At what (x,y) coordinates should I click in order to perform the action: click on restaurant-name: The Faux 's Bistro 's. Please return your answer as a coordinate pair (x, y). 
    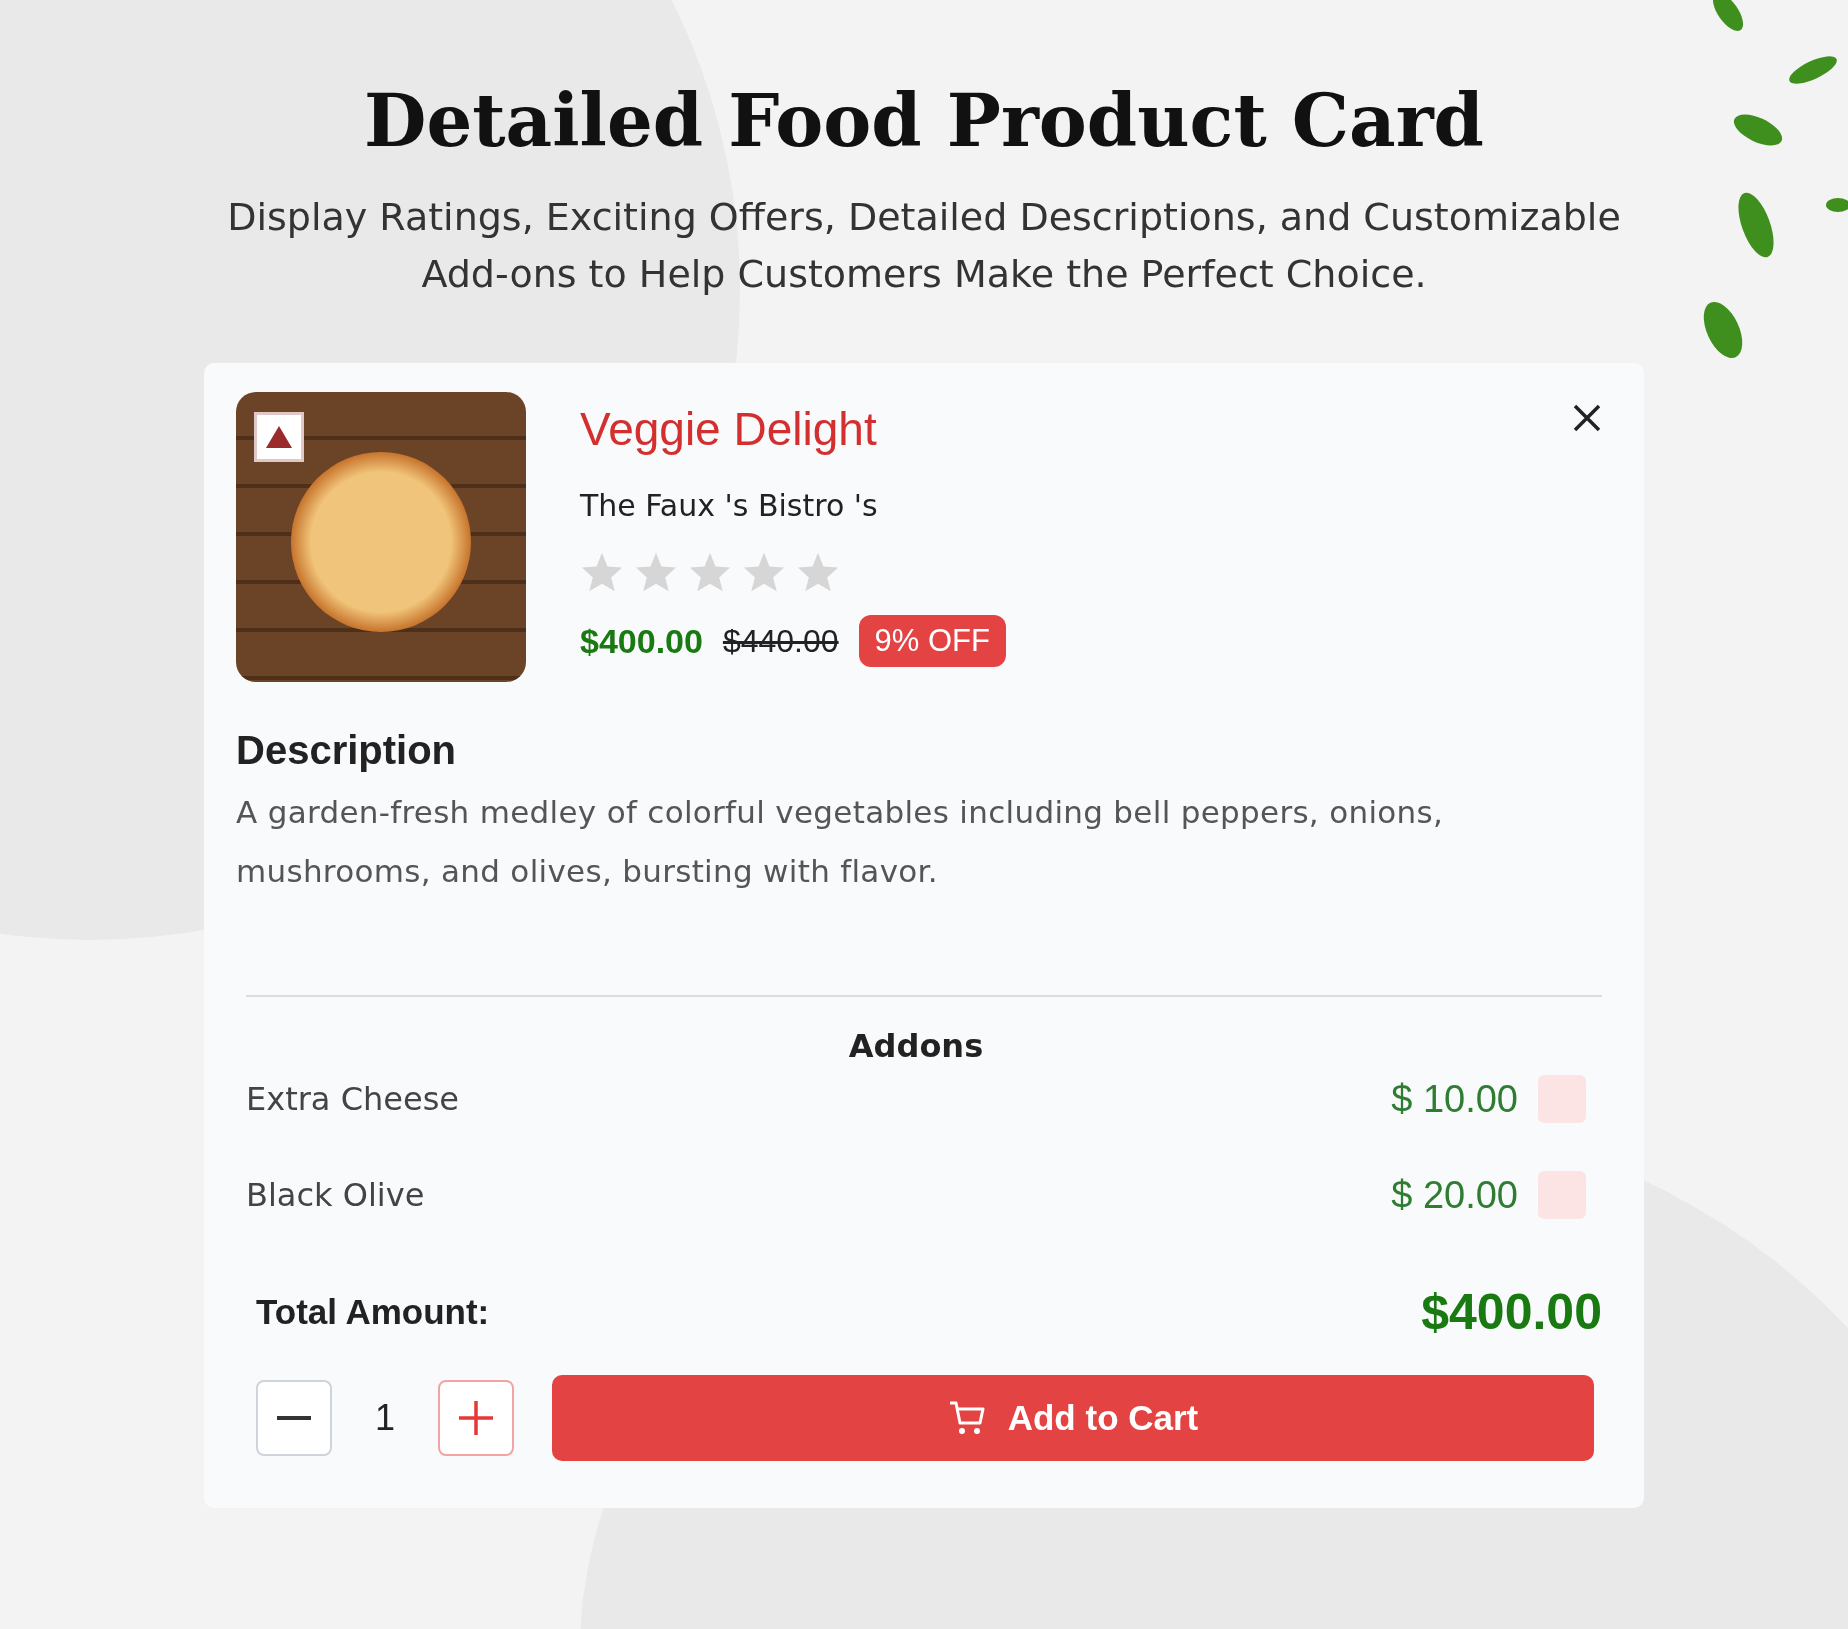
    Looking at the image, I should click on (729, 505).